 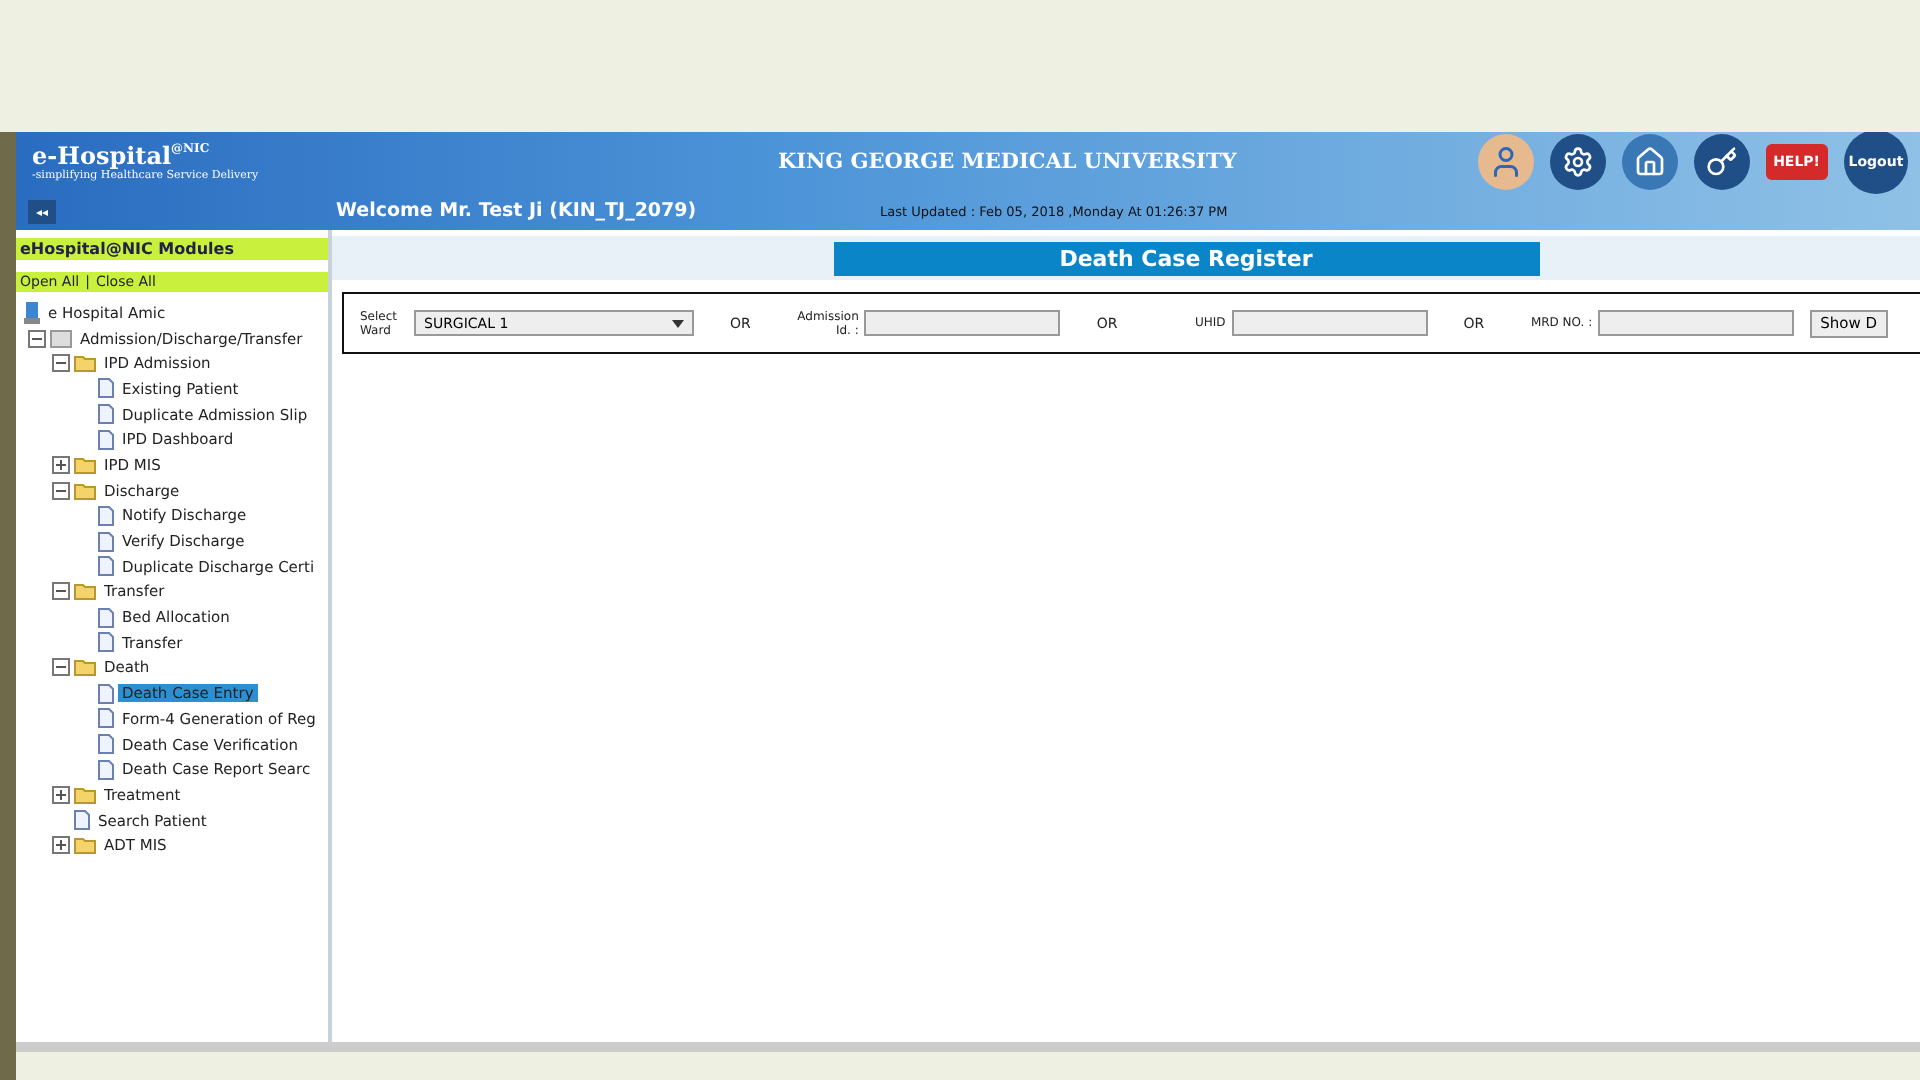 I want to click on welcome-text: Welcome Mr. Test Ji (KIN_TJ_2079), so click(x=517, y=211).